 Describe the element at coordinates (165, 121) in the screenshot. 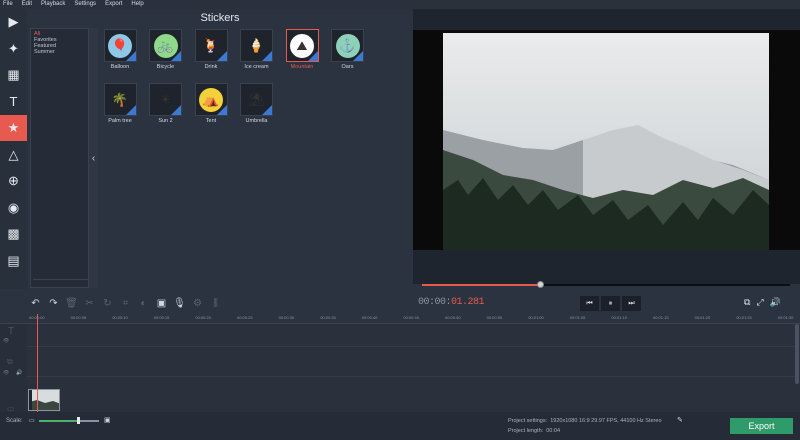

I see `sticker-label: Sun 2` at that location.